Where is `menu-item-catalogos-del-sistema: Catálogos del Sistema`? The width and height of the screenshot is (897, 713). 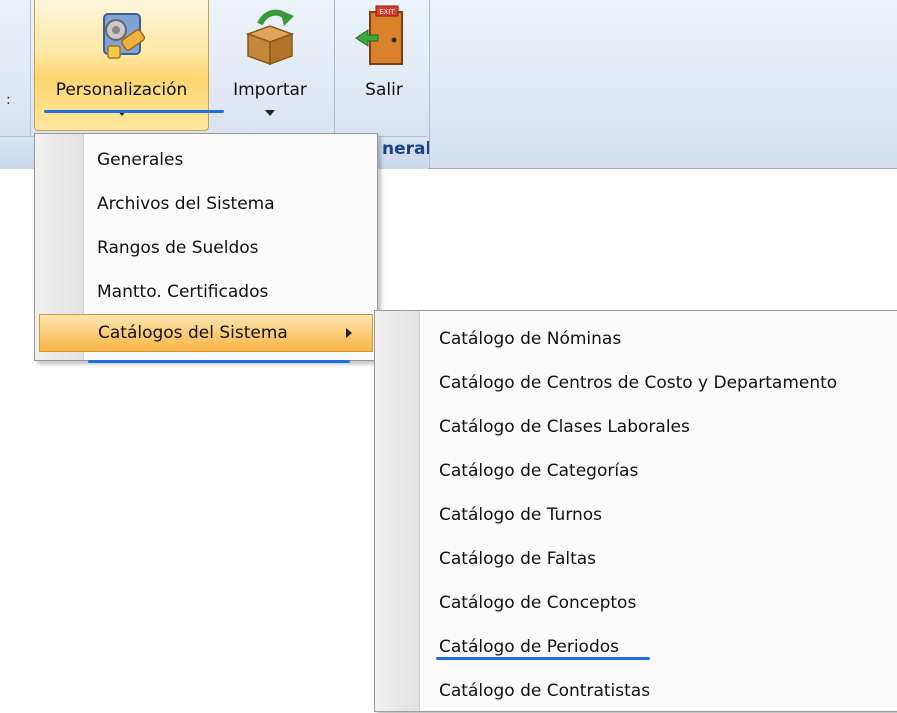 menu-item-catalogos-del-sistema: Catálogos del Sistema is located at coordinates (206, 333).